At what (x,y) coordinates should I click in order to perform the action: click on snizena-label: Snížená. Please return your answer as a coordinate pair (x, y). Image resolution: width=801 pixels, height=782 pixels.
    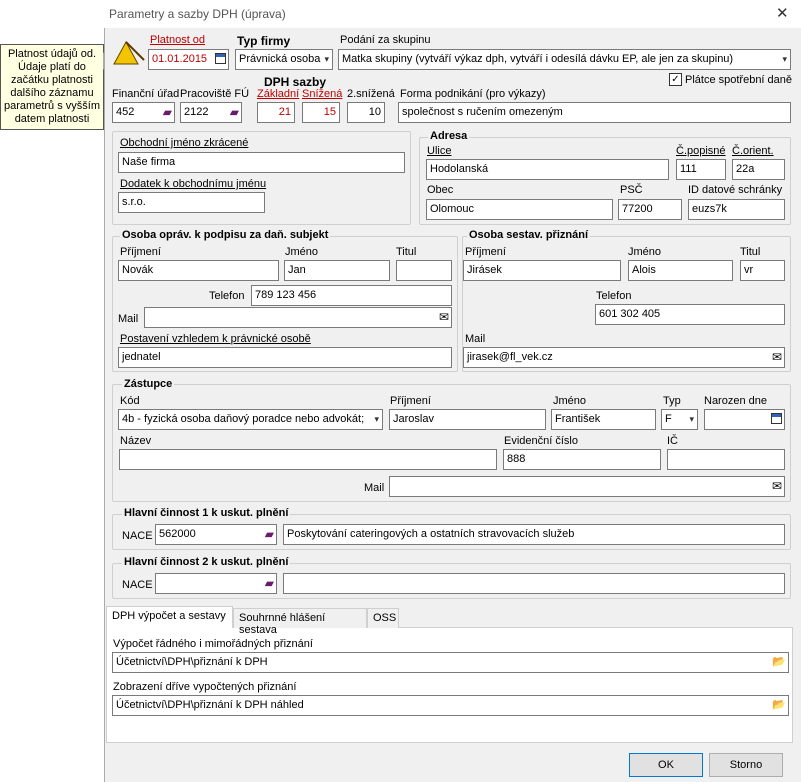
    Looking at the image, I should click on (322, 94).